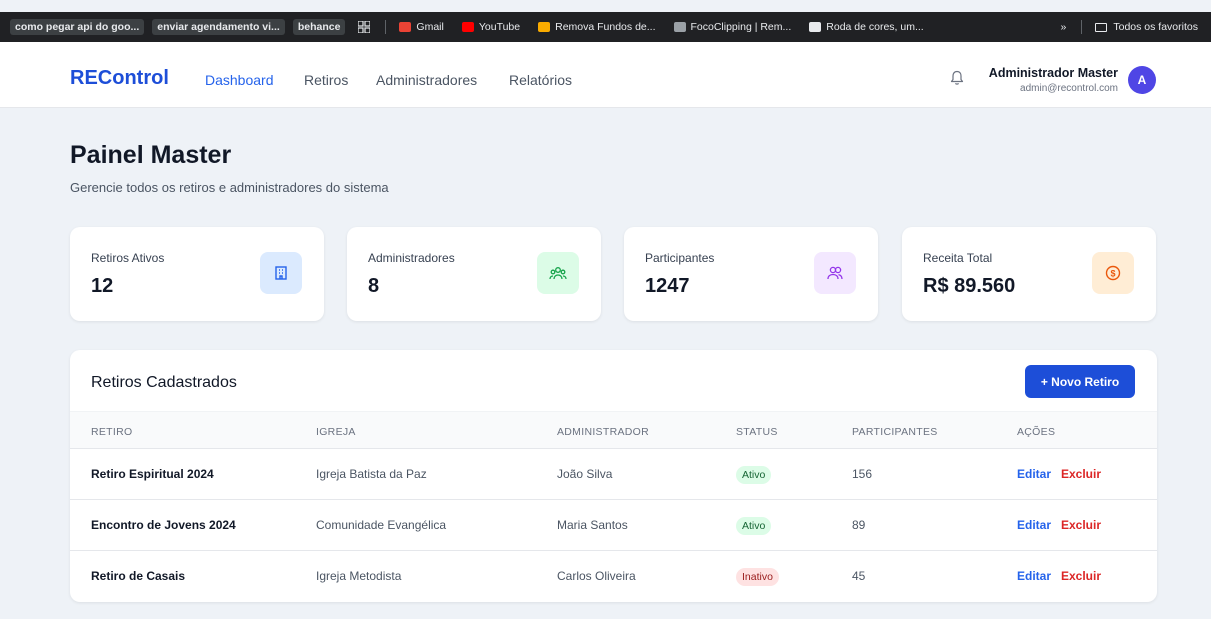 This screenshot has width=1211, height=619. What do you see at coordinates (895, 432) in the screenshot?
I see `column-header: PARTICIPANTES` at bounding box center [895, 432].